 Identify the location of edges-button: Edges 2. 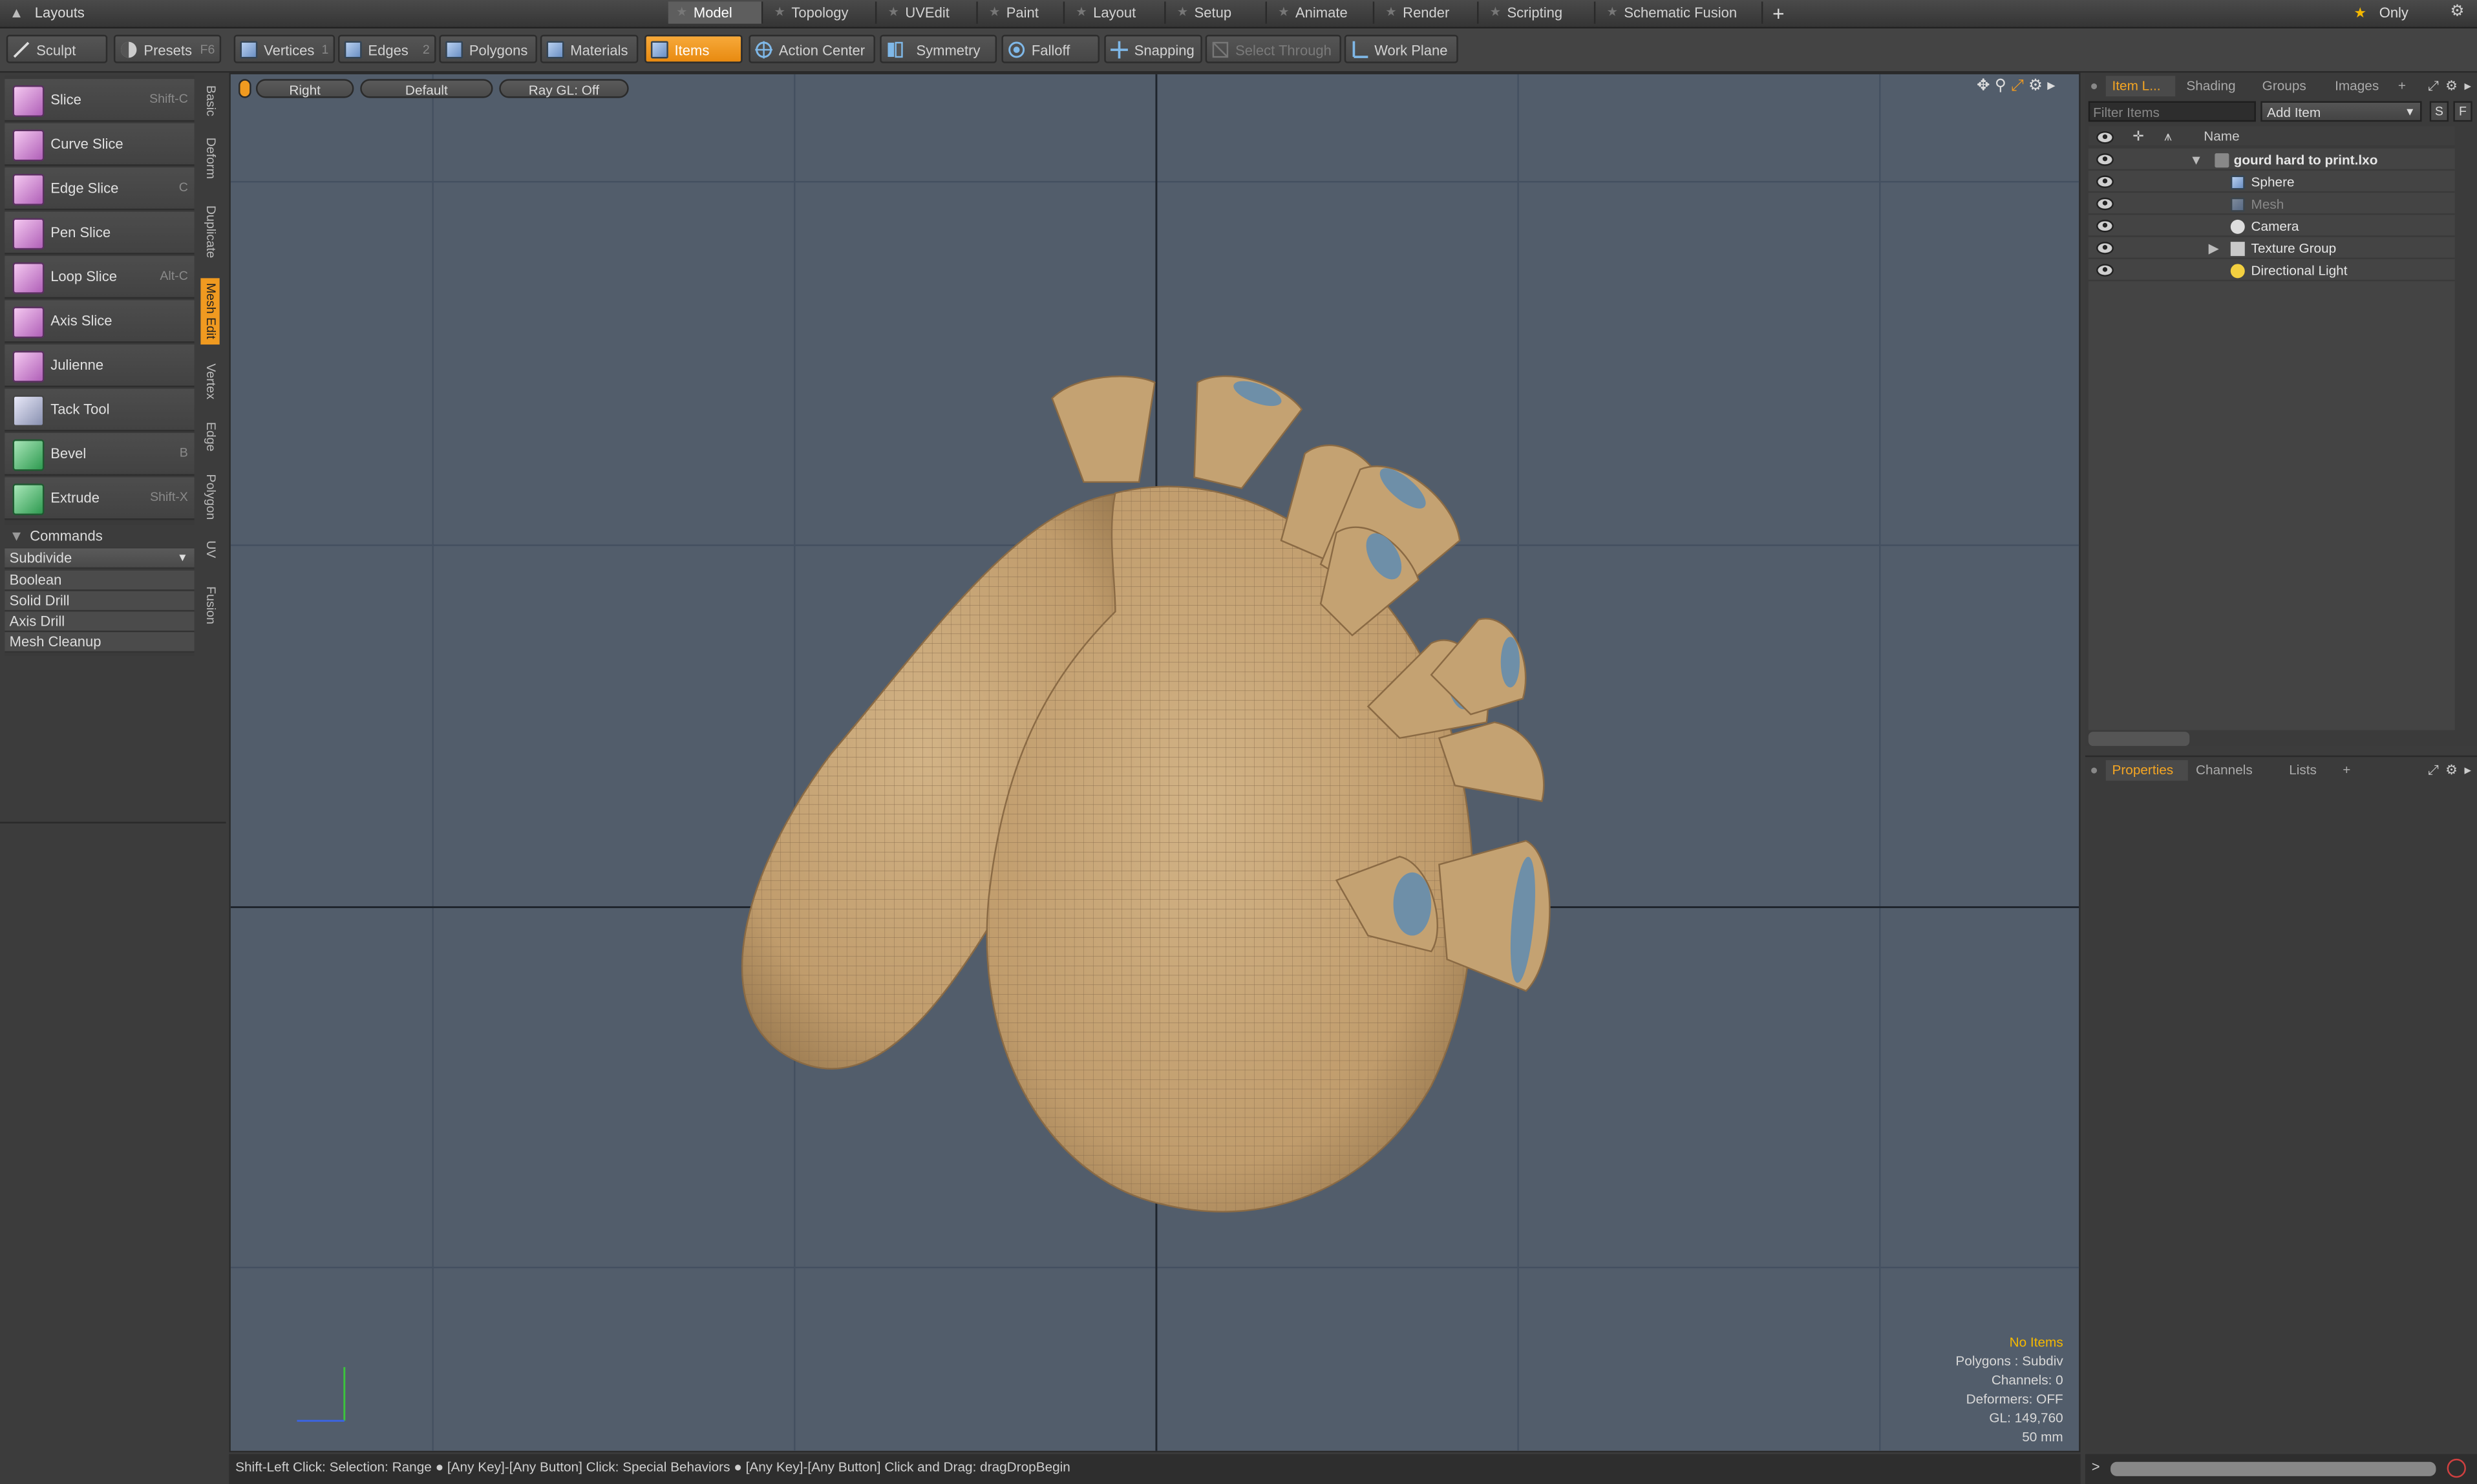
(387, 48).